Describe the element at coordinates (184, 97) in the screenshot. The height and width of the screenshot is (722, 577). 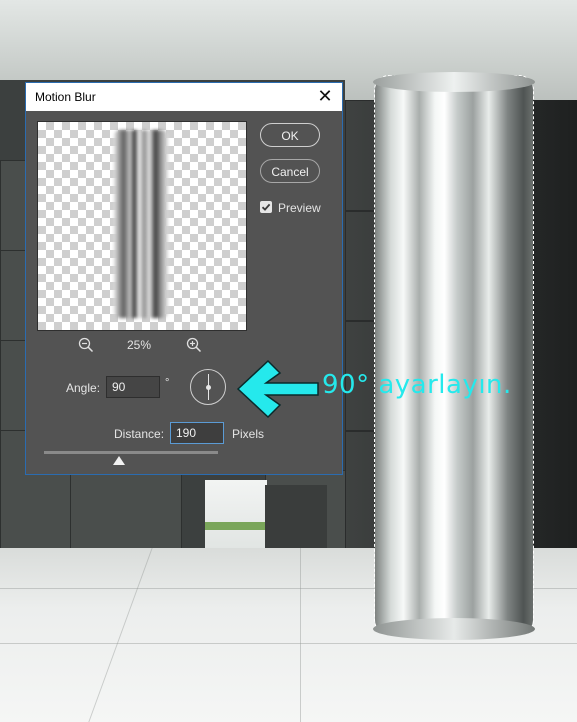
I see `dialog-titlebar: Motion Blur ✕` at that location.